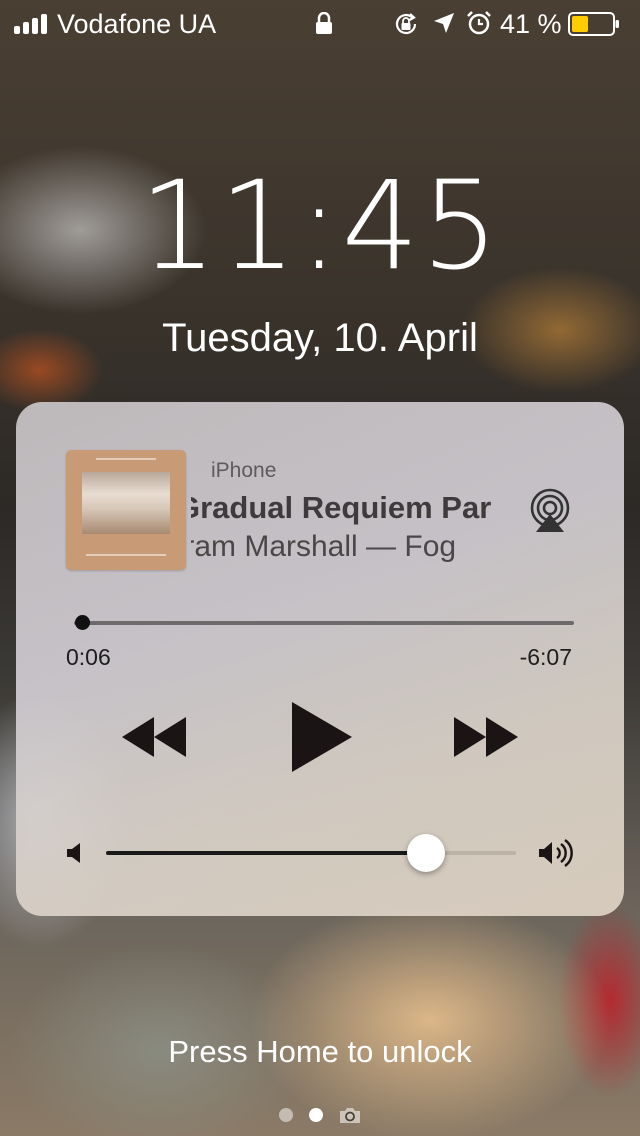 The height and width of the screenshot is (1136, 640). I want to click on playback-source: iPhone, so click(244, 470).